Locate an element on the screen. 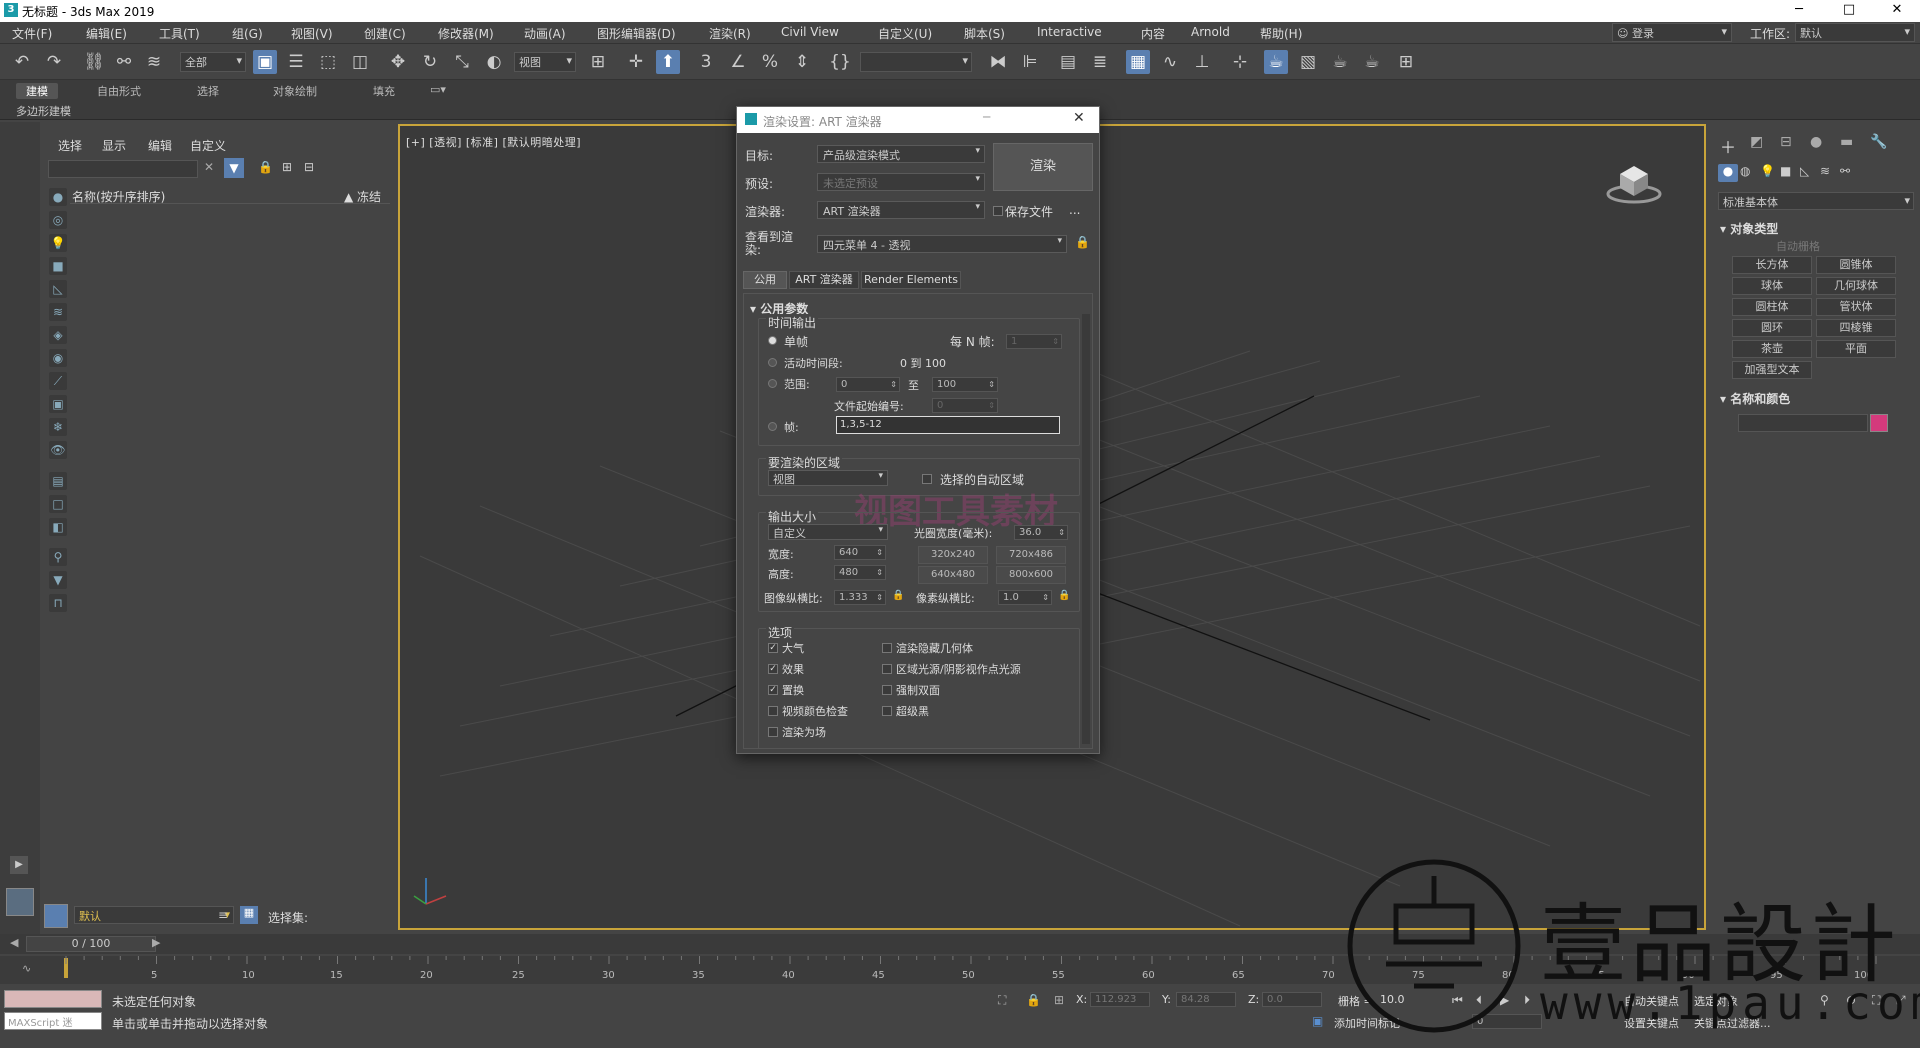 The width and height of the screenshot is (1920, 1048). move-icon: ✥ is located at coordinates (398, 62).